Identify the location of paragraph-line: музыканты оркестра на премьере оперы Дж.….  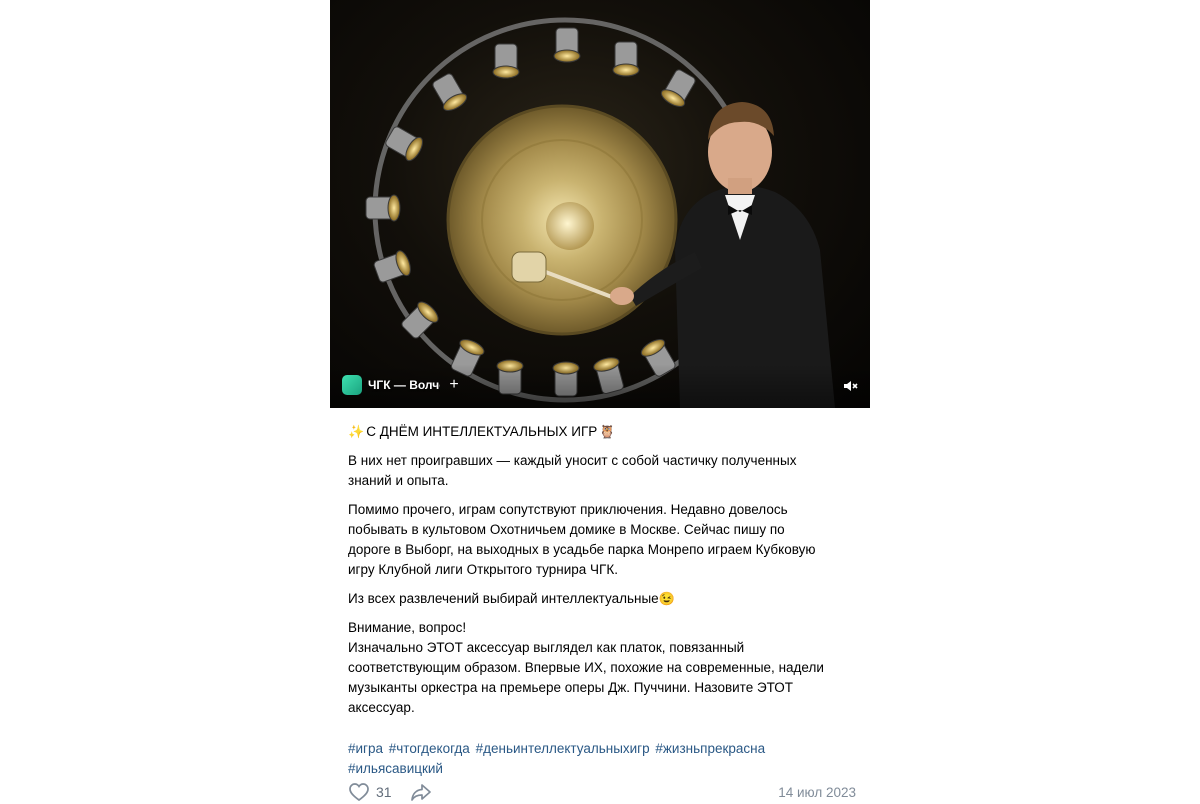
(571, 687).